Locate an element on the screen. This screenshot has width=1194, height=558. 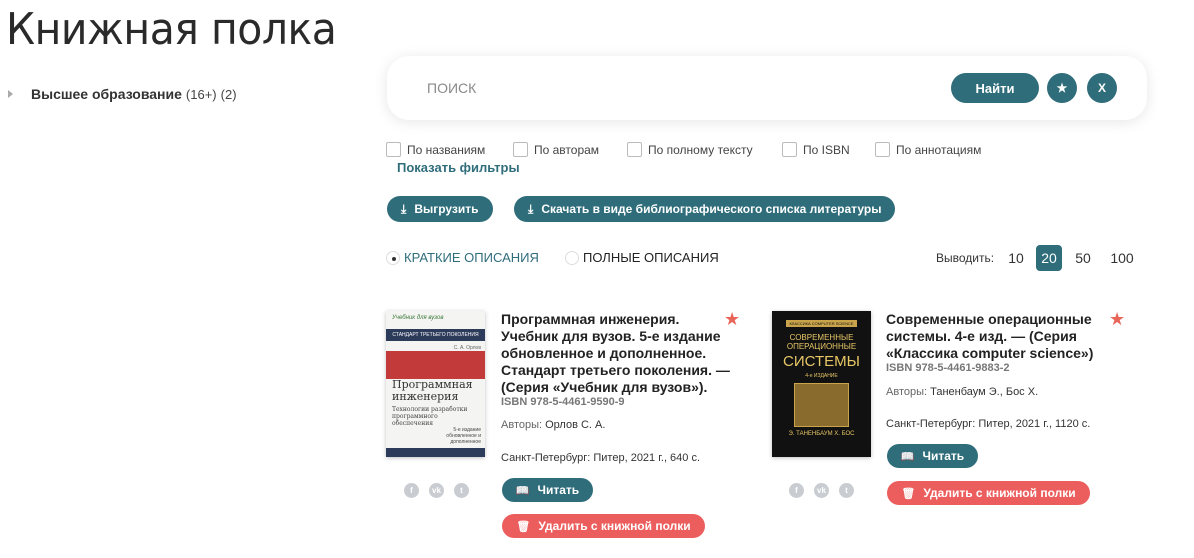
cover-title-top: СОВРЕМЕННЫЕ ОПЕРАЦИОННЫЕ is located at coordinates (821, 342).